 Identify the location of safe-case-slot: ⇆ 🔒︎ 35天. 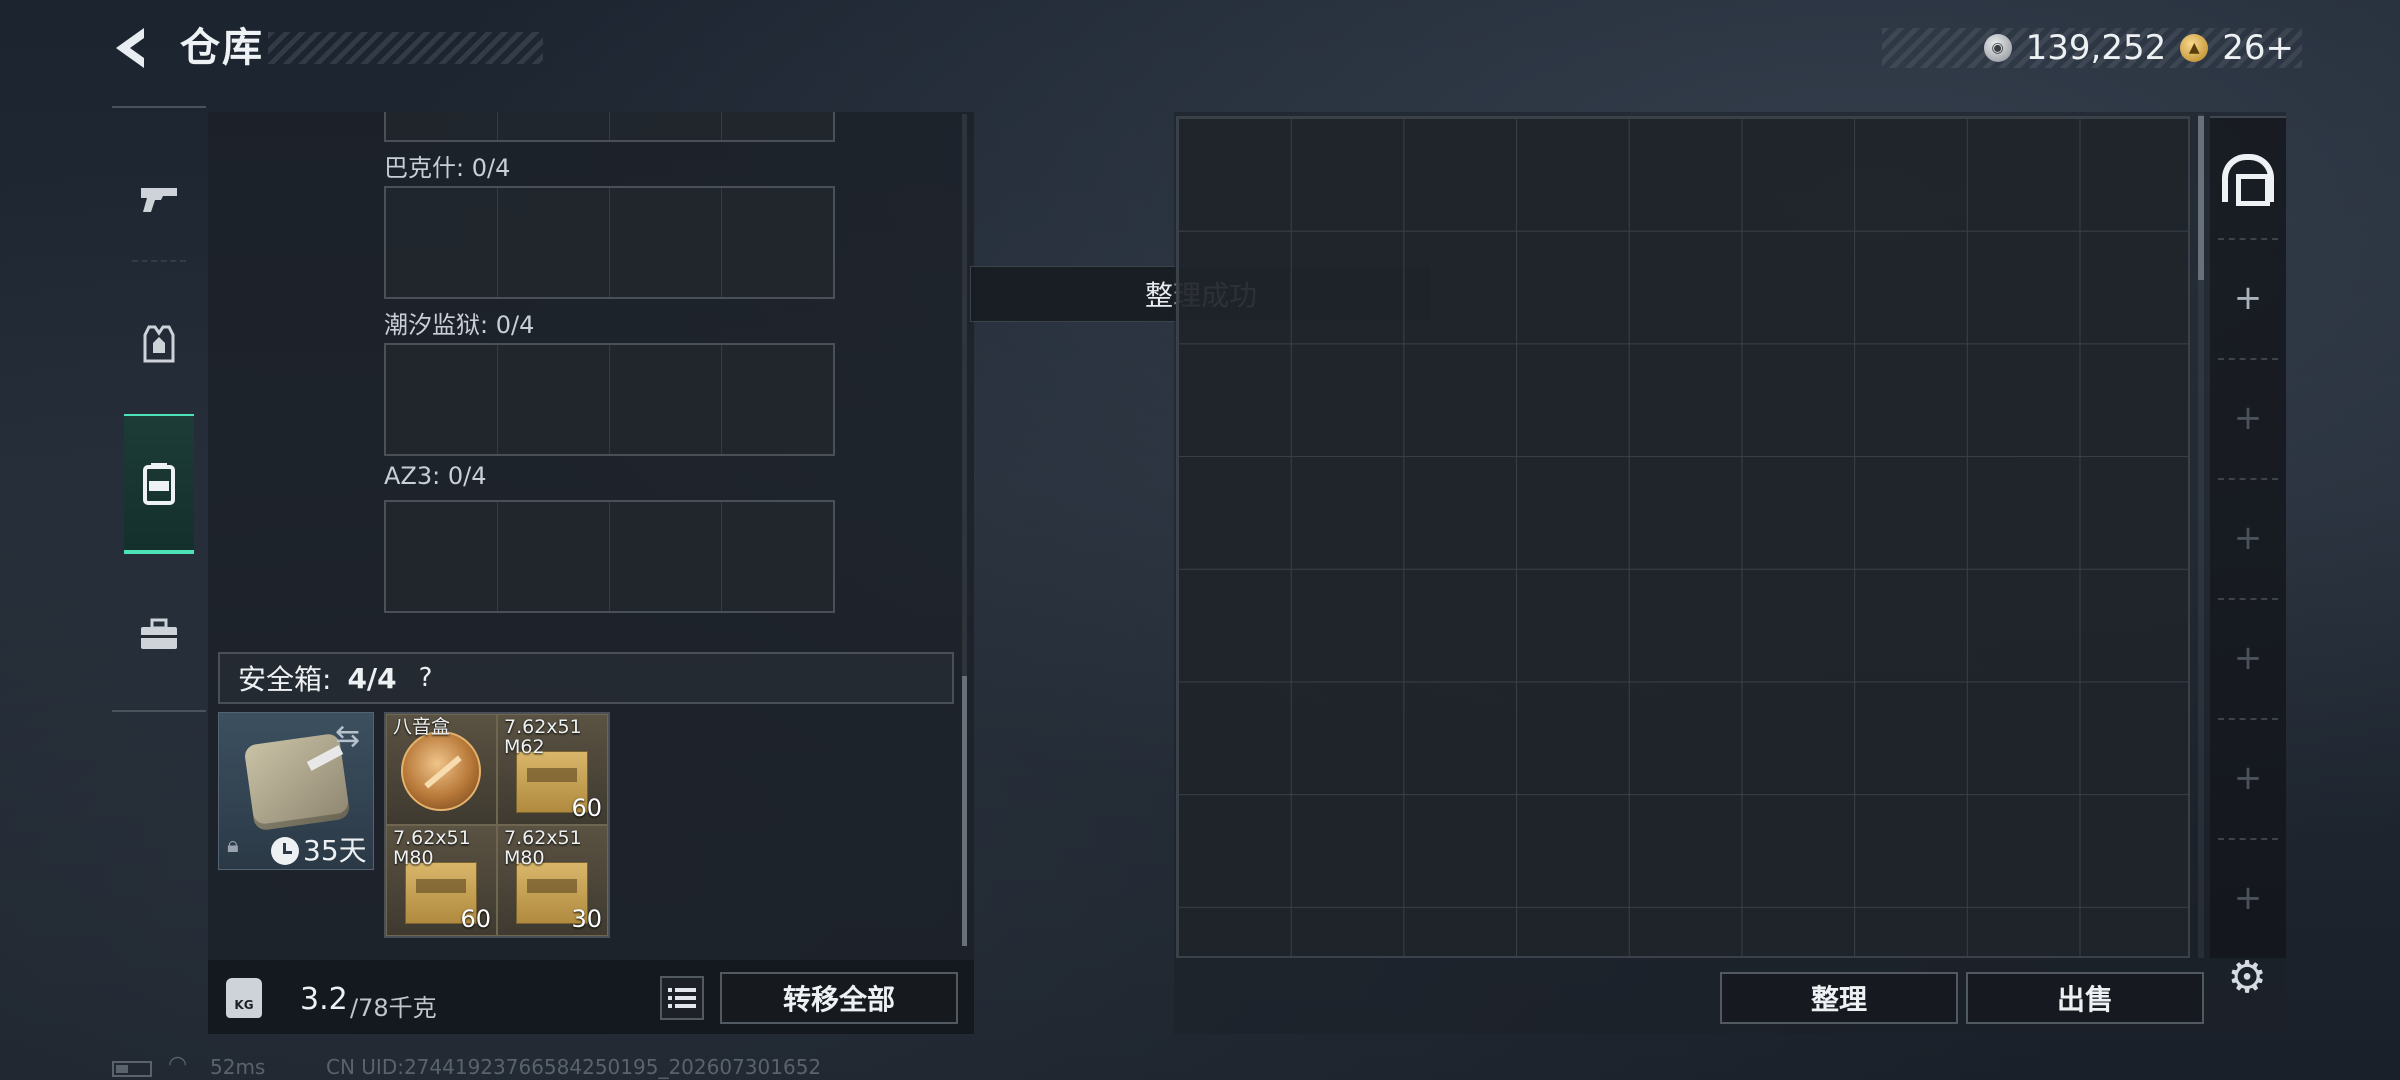
(296, 791).